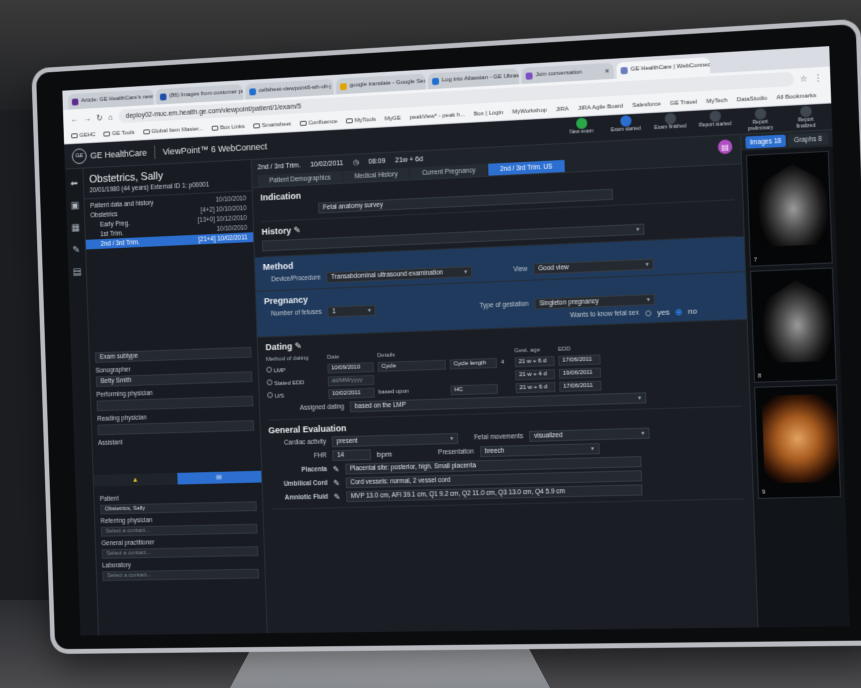 Image resolution: width=861 pixels, height=688 pixels. I want to click on workflow-report-preliminary: Report preliminary, so click(760, 119).